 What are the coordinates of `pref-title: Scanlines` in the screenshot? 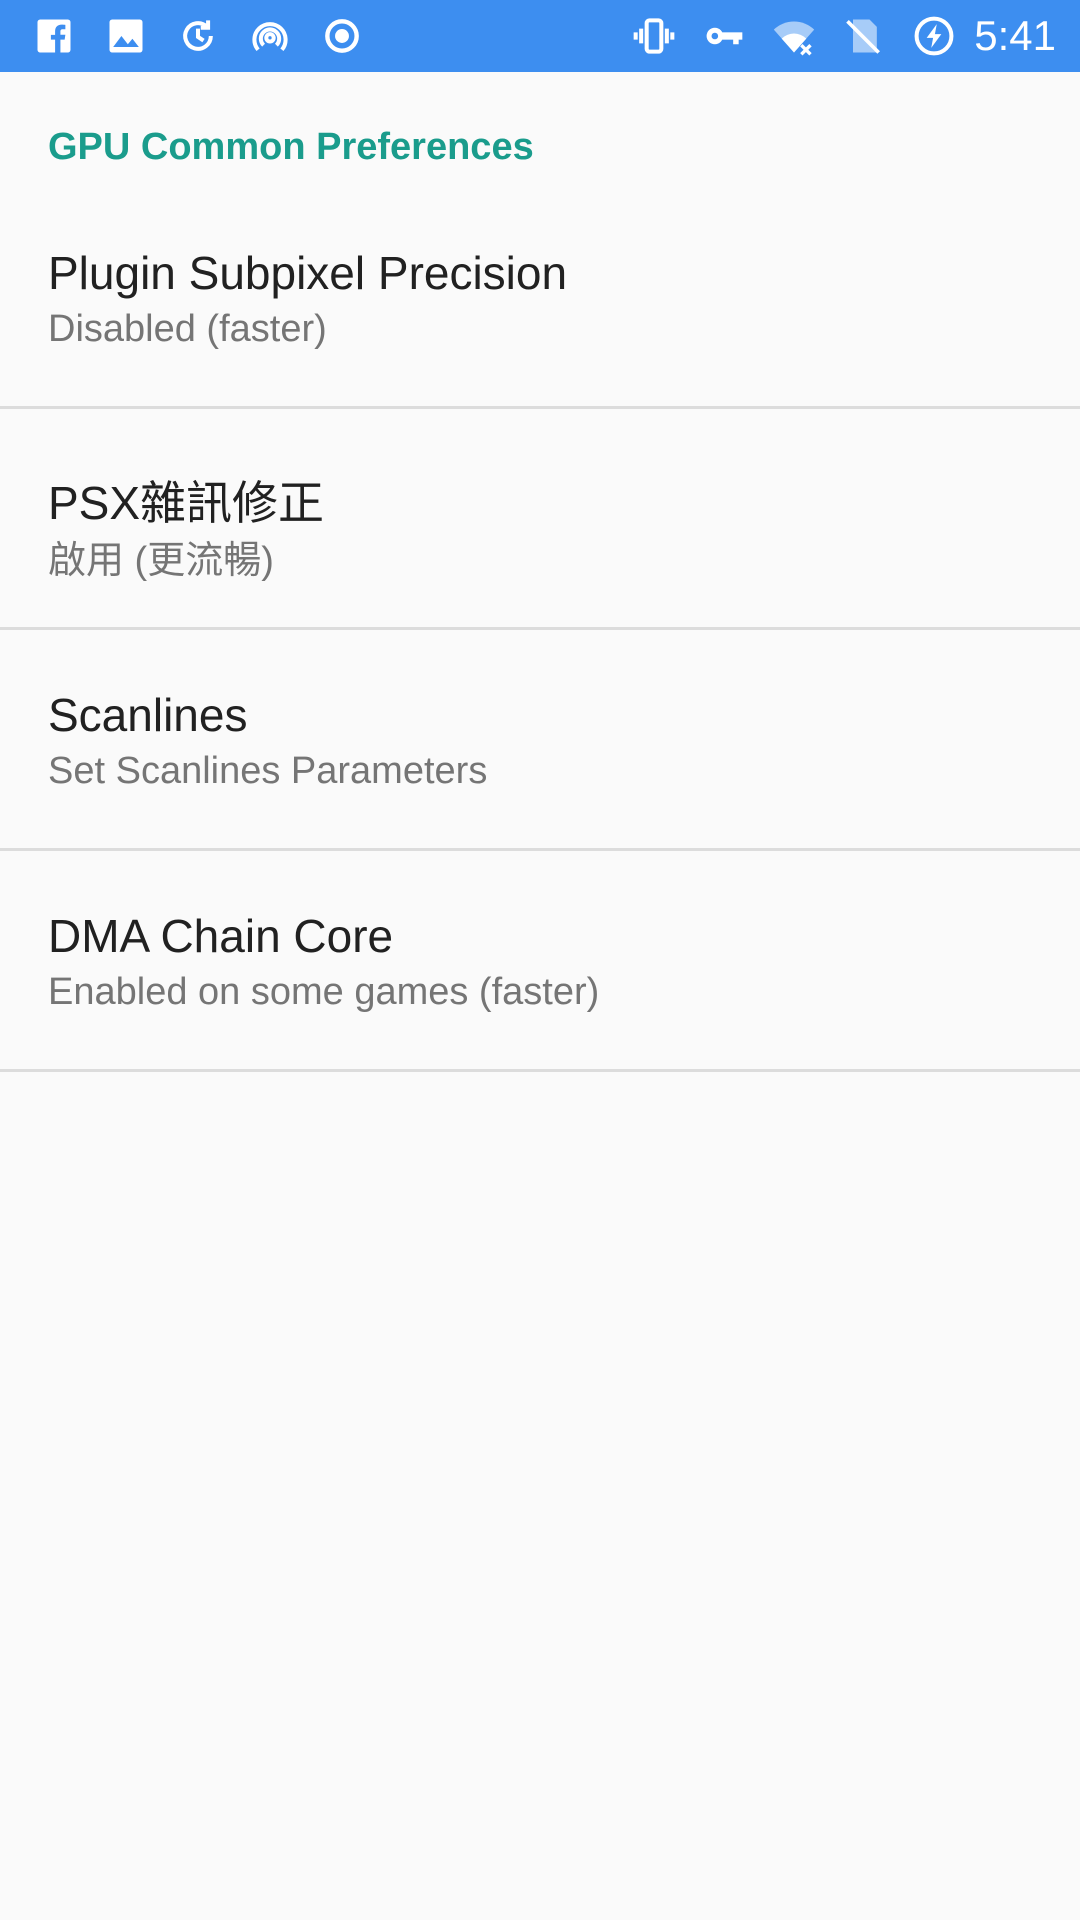 It's located at (148, 715).